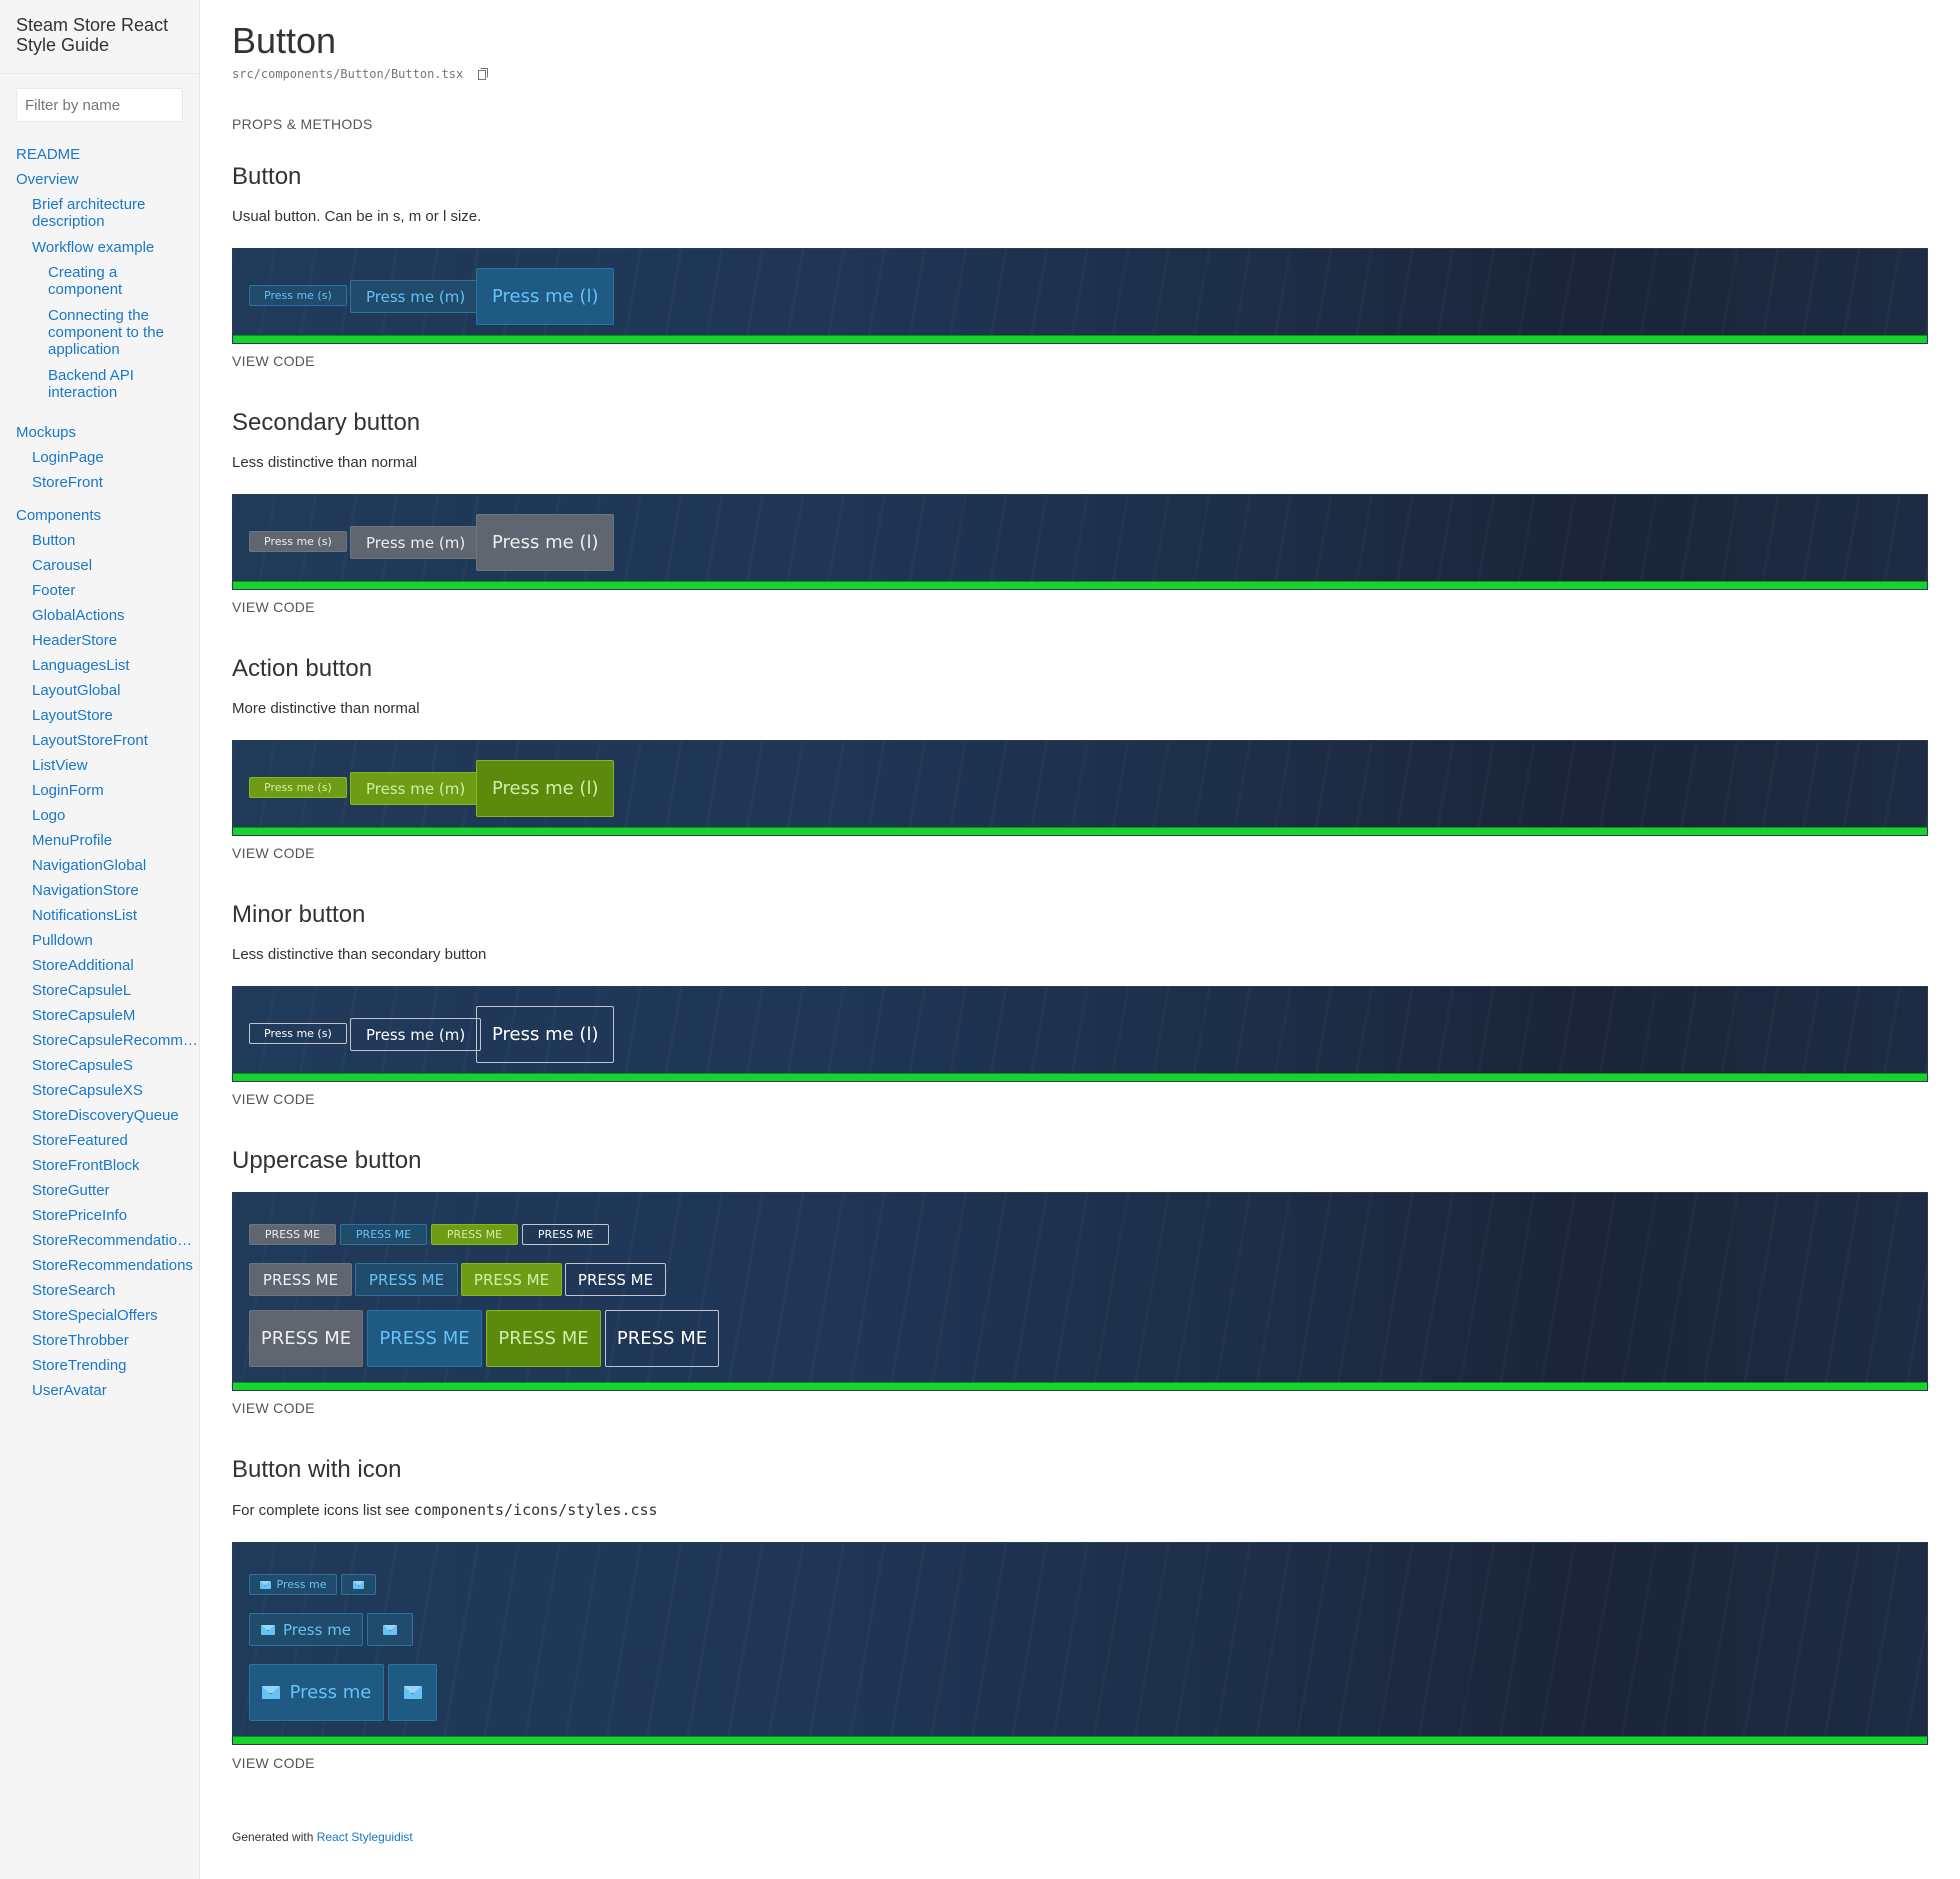  Describe the element at coordinates (412, 1692) in the screenshot. I see `icon-only-button-large` at that location.